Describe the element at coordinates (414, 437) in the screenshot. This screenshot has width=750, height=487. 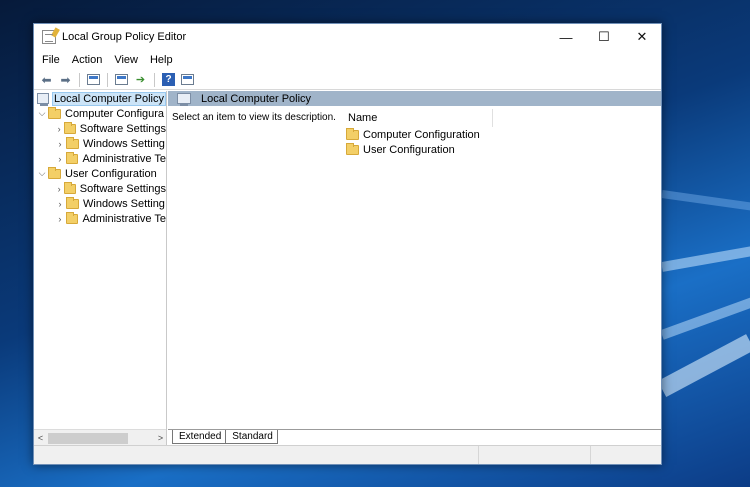
I see `view-tabs: Extended Standard` at that location.